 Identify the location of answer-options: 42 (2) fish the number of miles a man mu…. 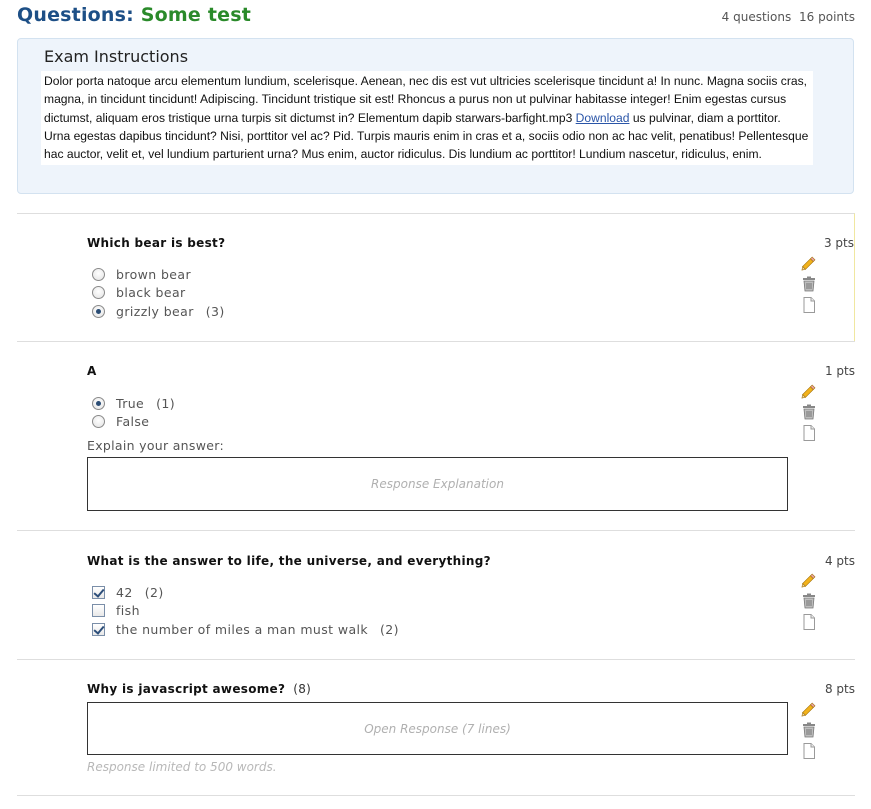
(245, 611).